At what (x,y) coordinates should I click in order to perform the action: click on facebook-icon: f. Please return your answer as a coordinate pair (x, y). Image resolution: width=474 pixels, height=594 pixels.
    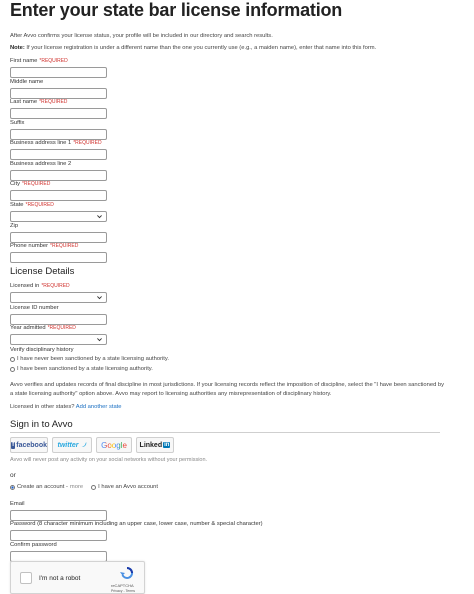
    Looking at the image, I should click on (13, 445).